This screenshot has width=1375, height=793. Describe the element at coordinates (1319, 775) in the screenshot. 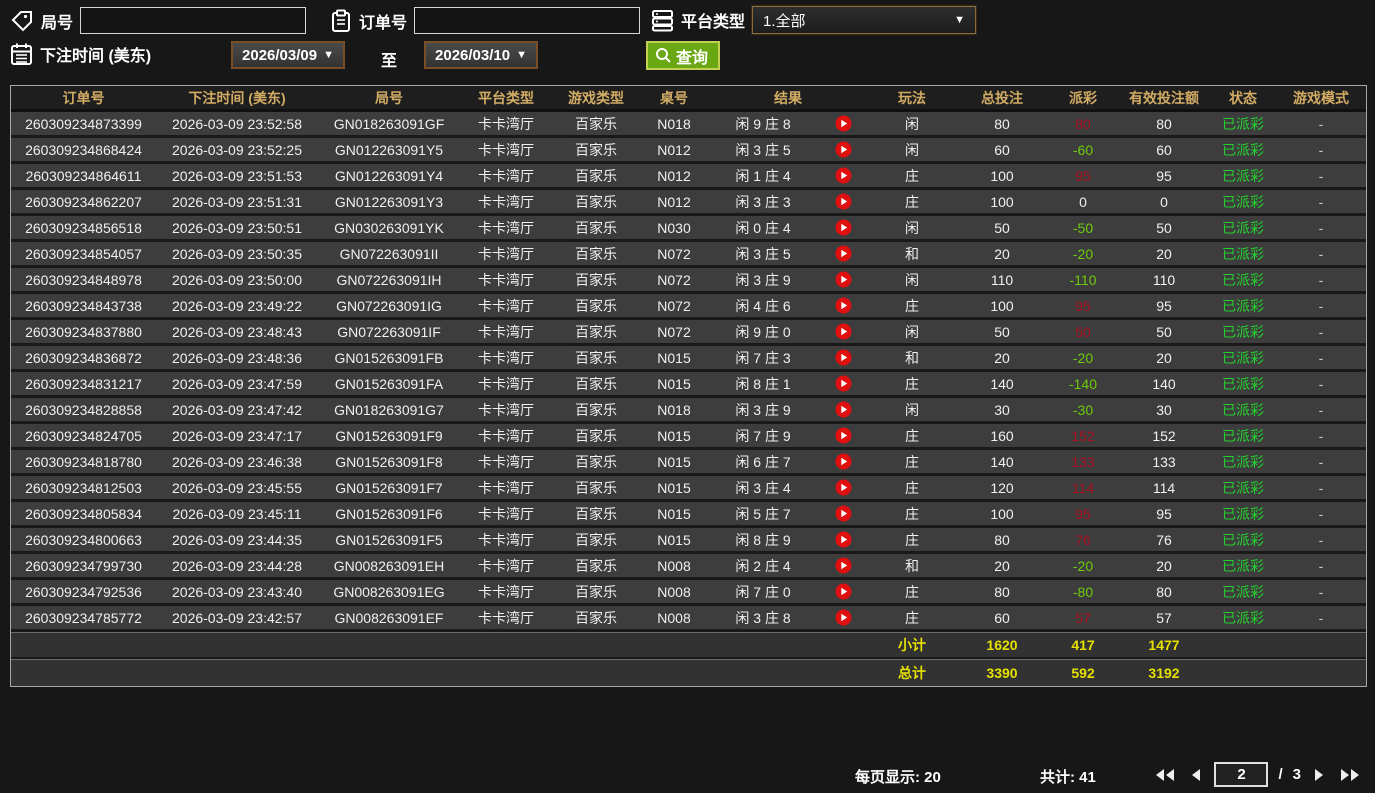

I see `next-page-button` at that location.